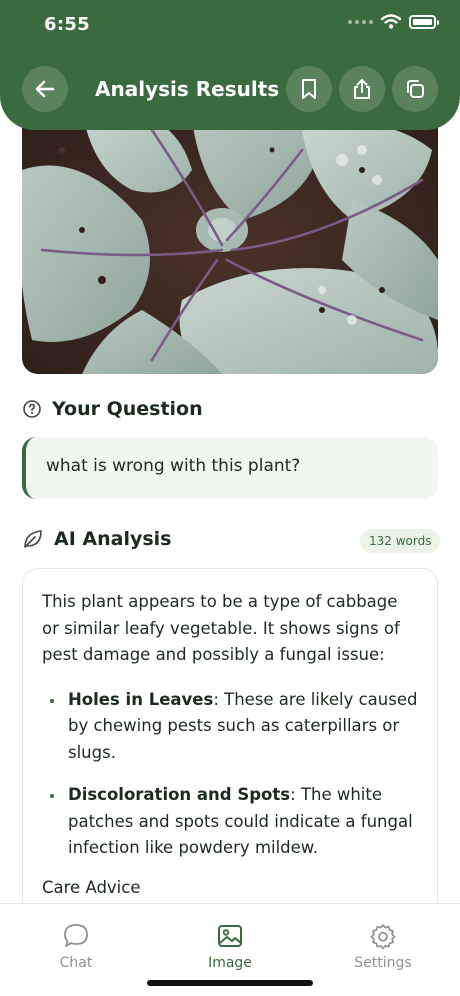 This screenshot has height=996, width=460. I want to click on bookmark-icon, so click(309, 89).